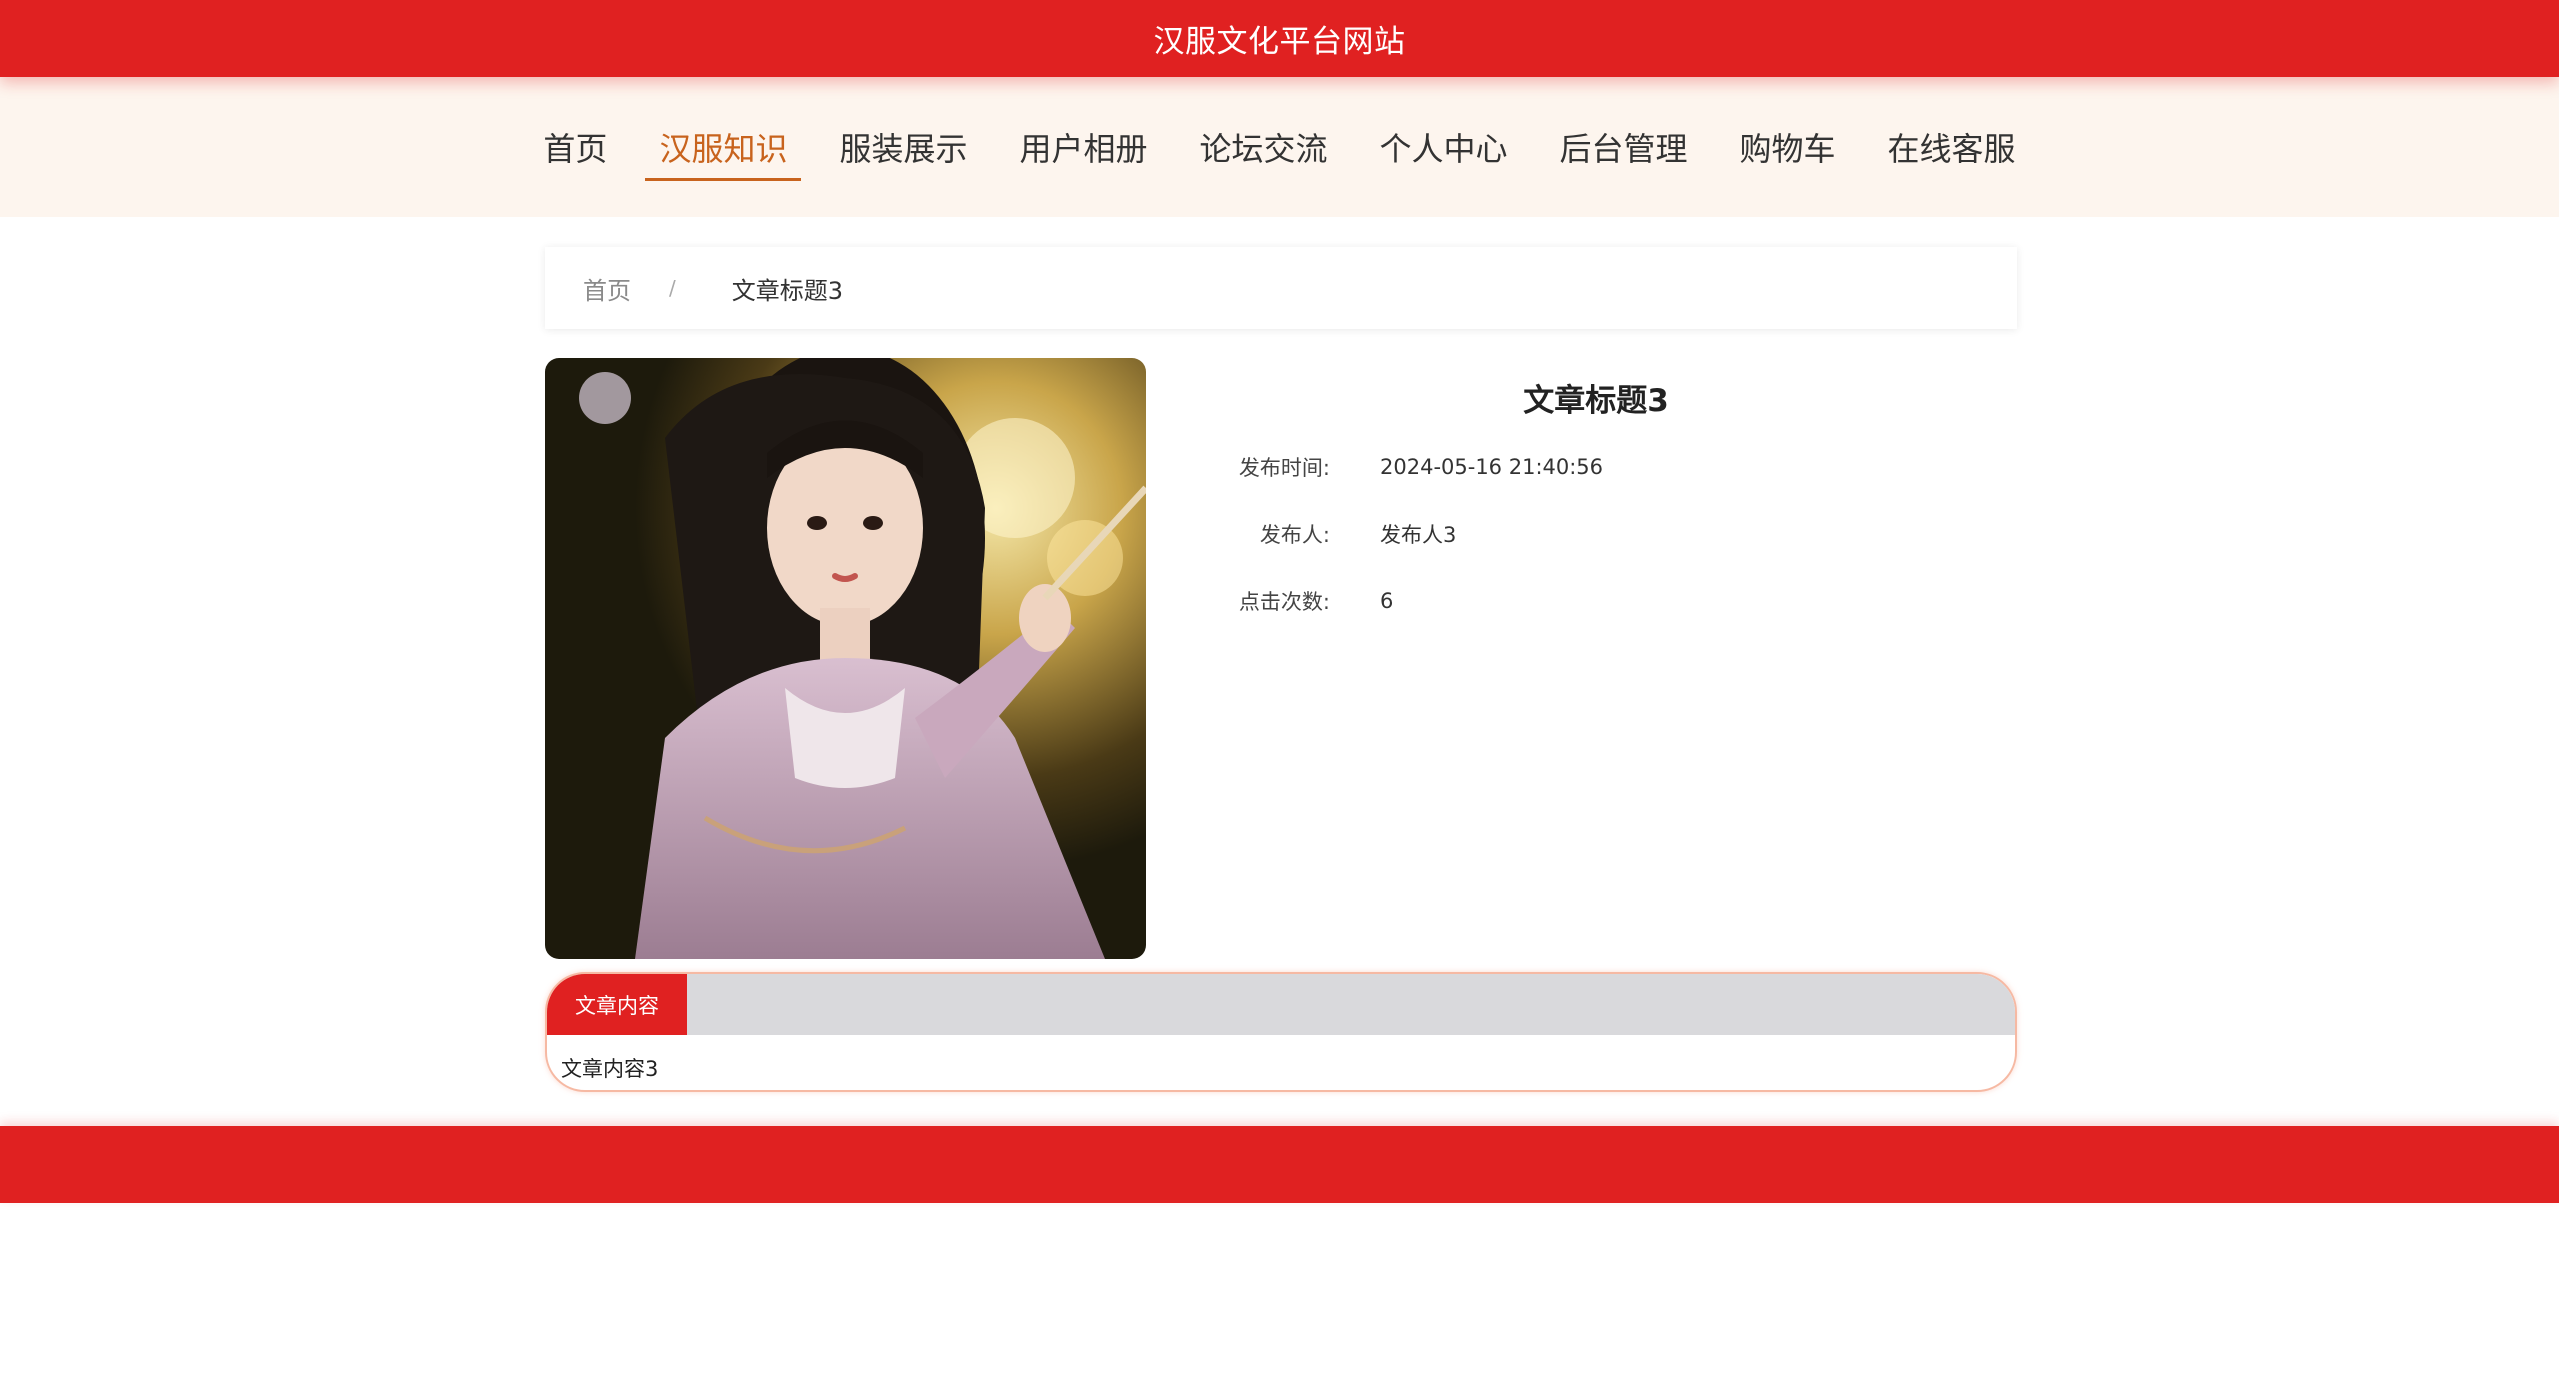 The height and width of the screenshot is (1399, 2559). I want to click on meta-label: 发布时间:, so click(1284, 468).